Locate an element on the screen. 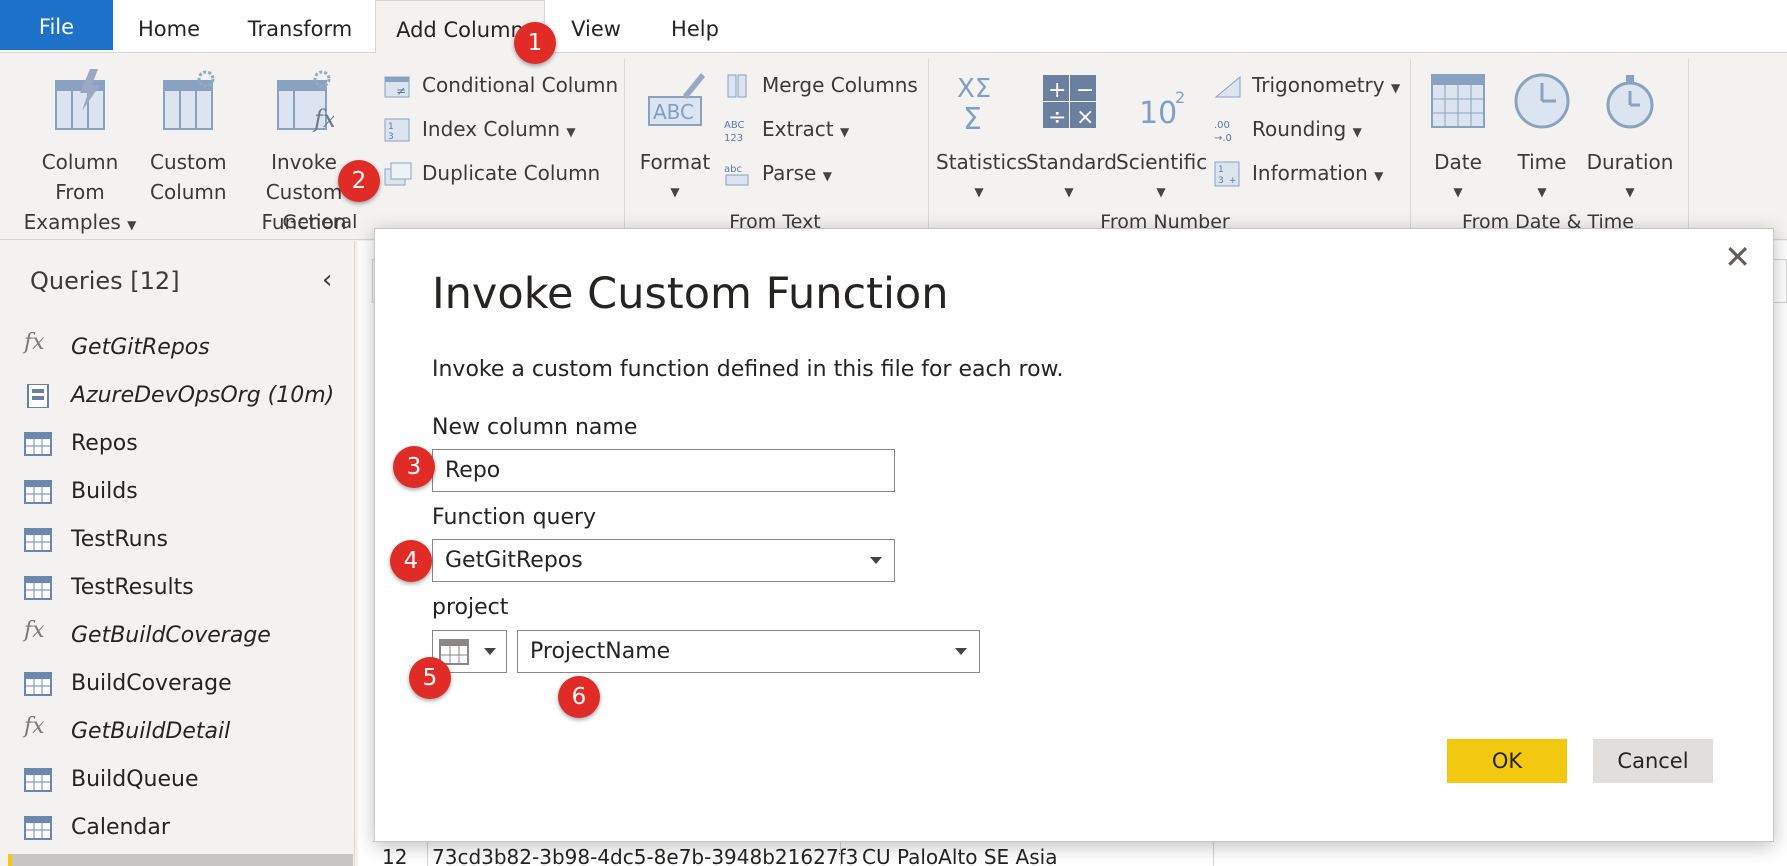  new-column-name-input: Repo is located at coordinates (663, 470).